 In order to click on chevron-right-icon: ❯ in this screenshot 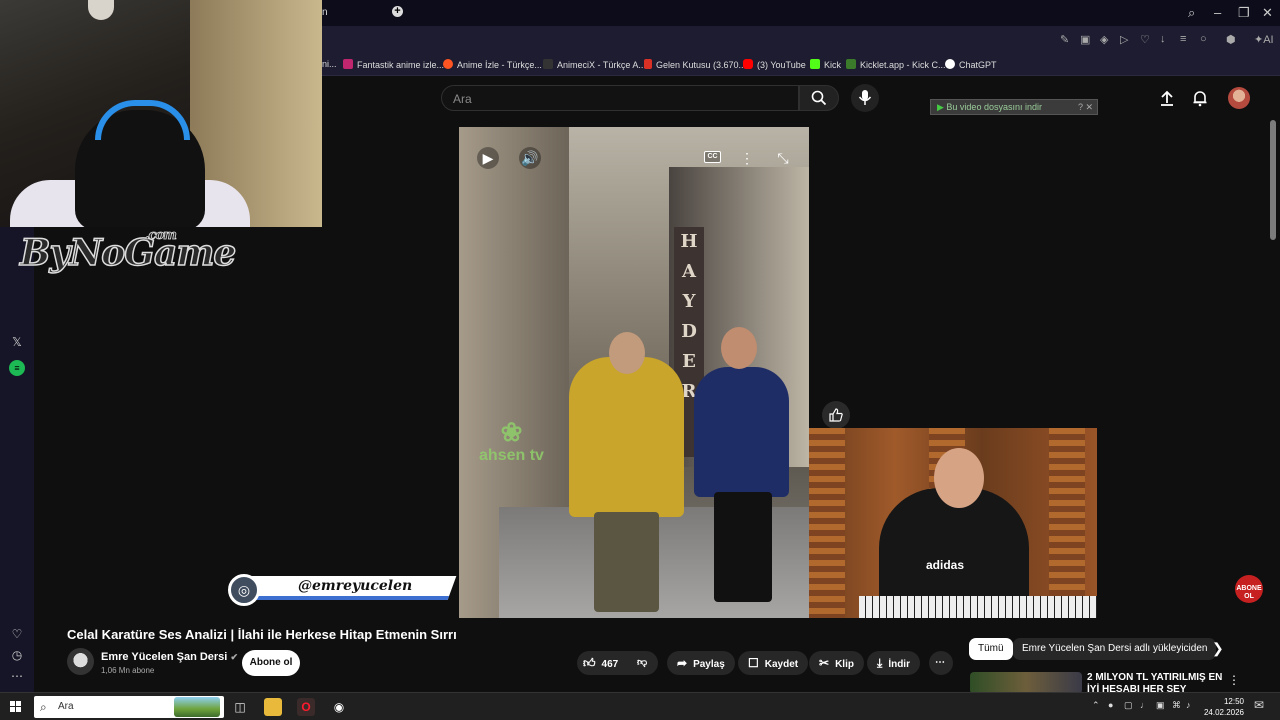, I will do `click(1218, 648)`.